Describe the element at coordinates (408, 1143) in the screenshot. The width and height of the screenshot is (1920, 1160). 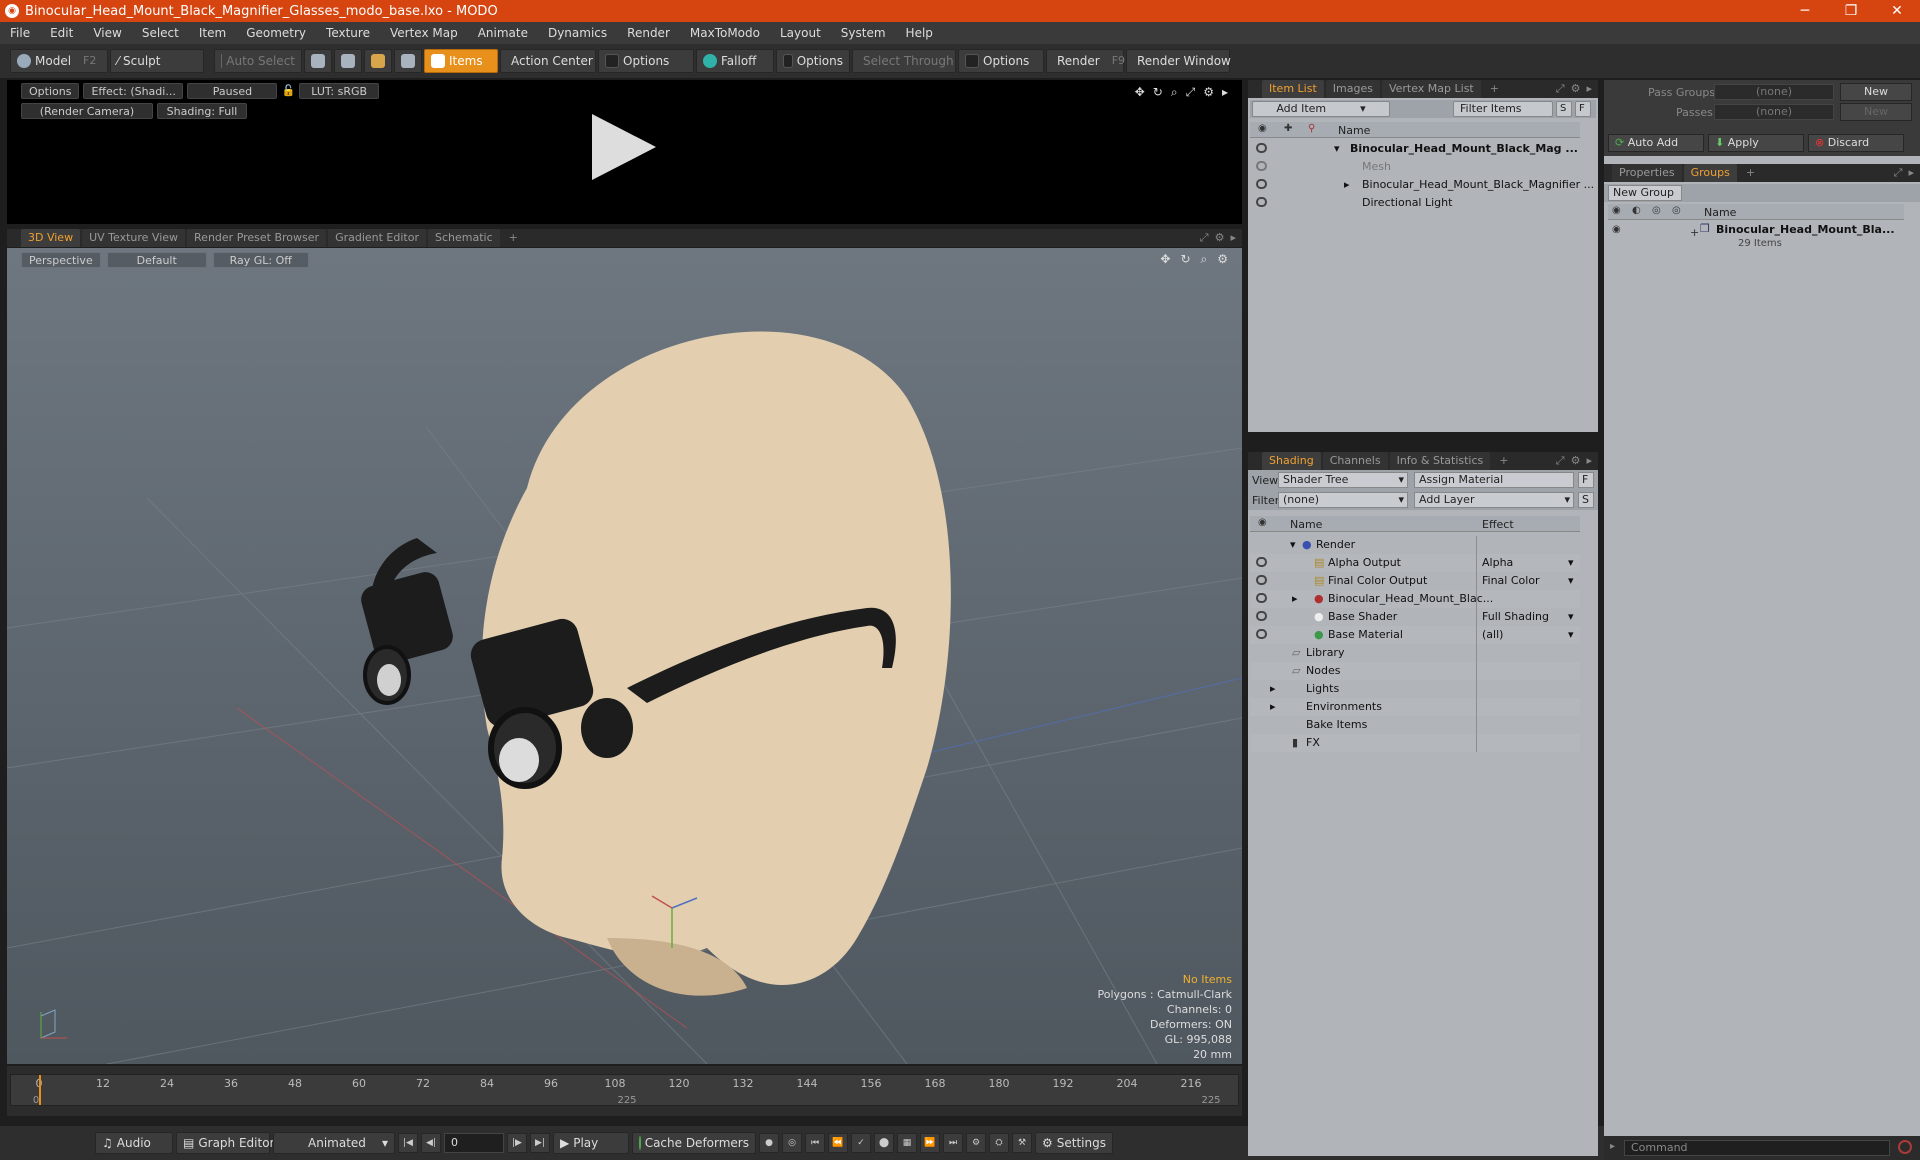
I see `go-to-start-button: |◀` at that location.